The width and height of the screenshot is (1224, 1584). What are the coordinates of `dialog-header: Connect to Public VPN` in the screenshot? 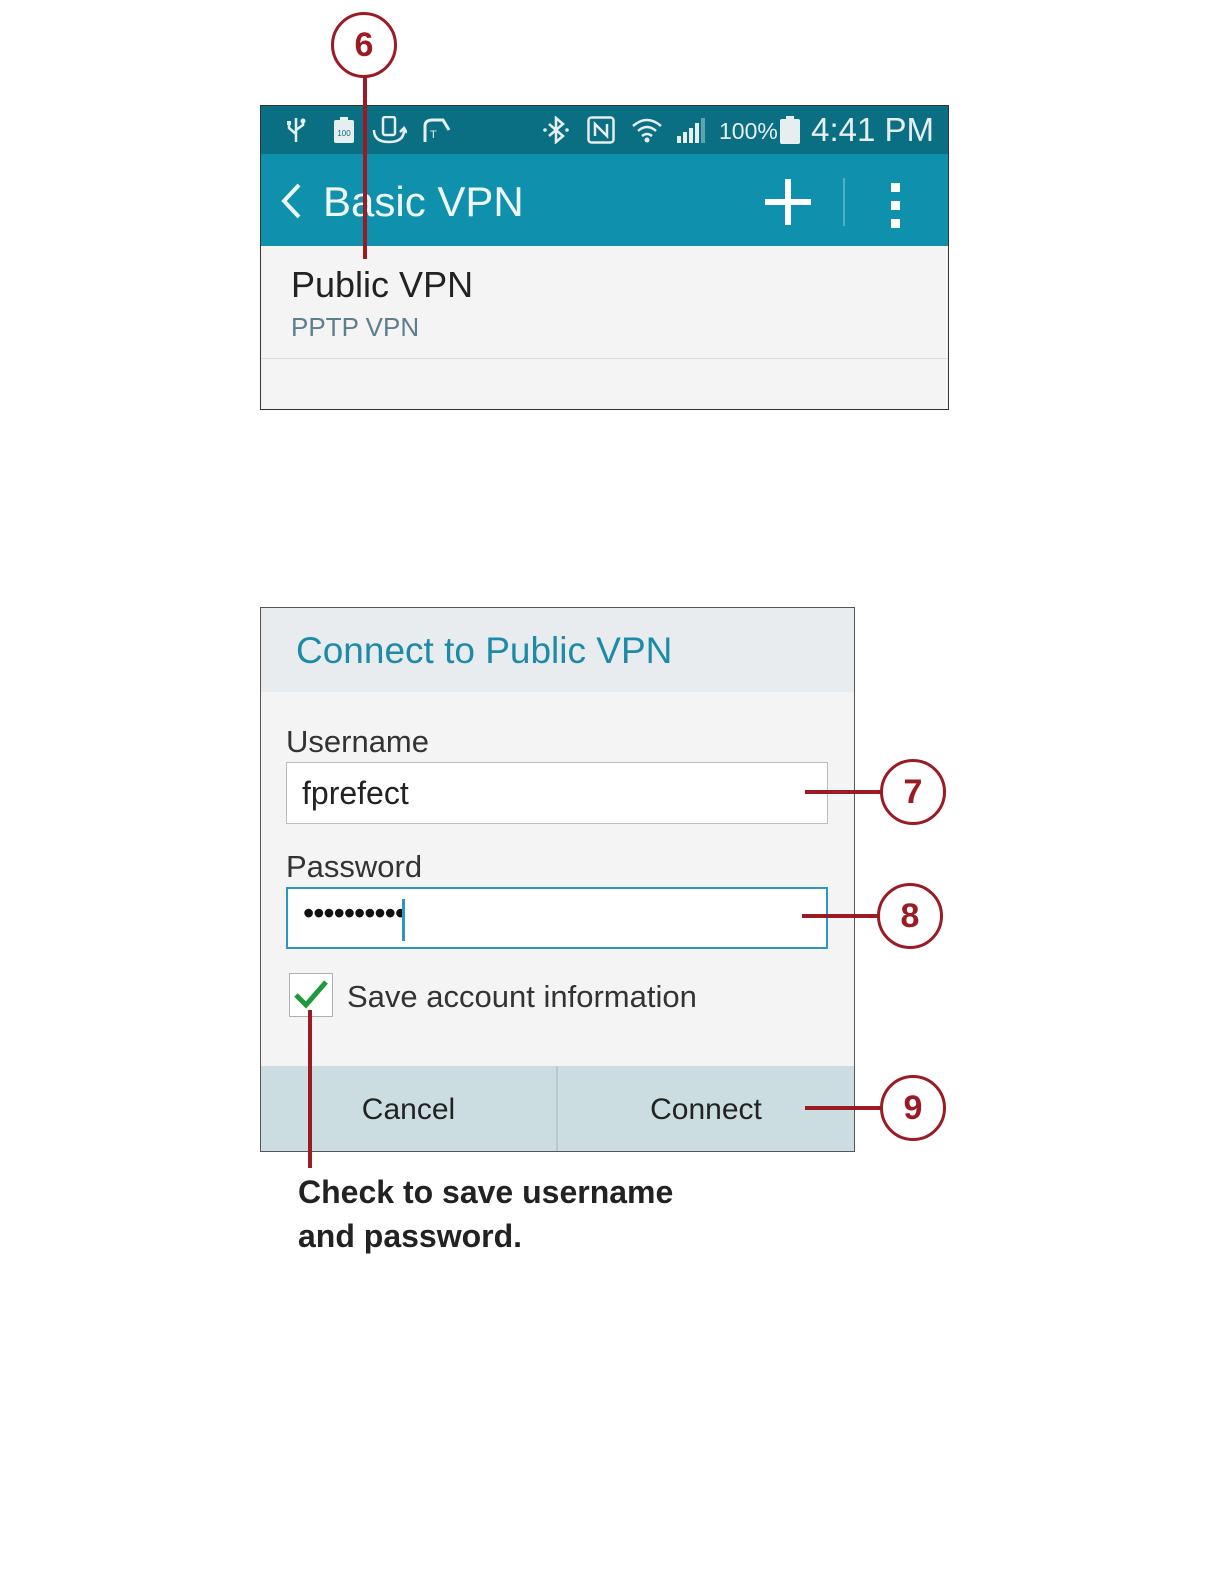 It's located at (557, 650).